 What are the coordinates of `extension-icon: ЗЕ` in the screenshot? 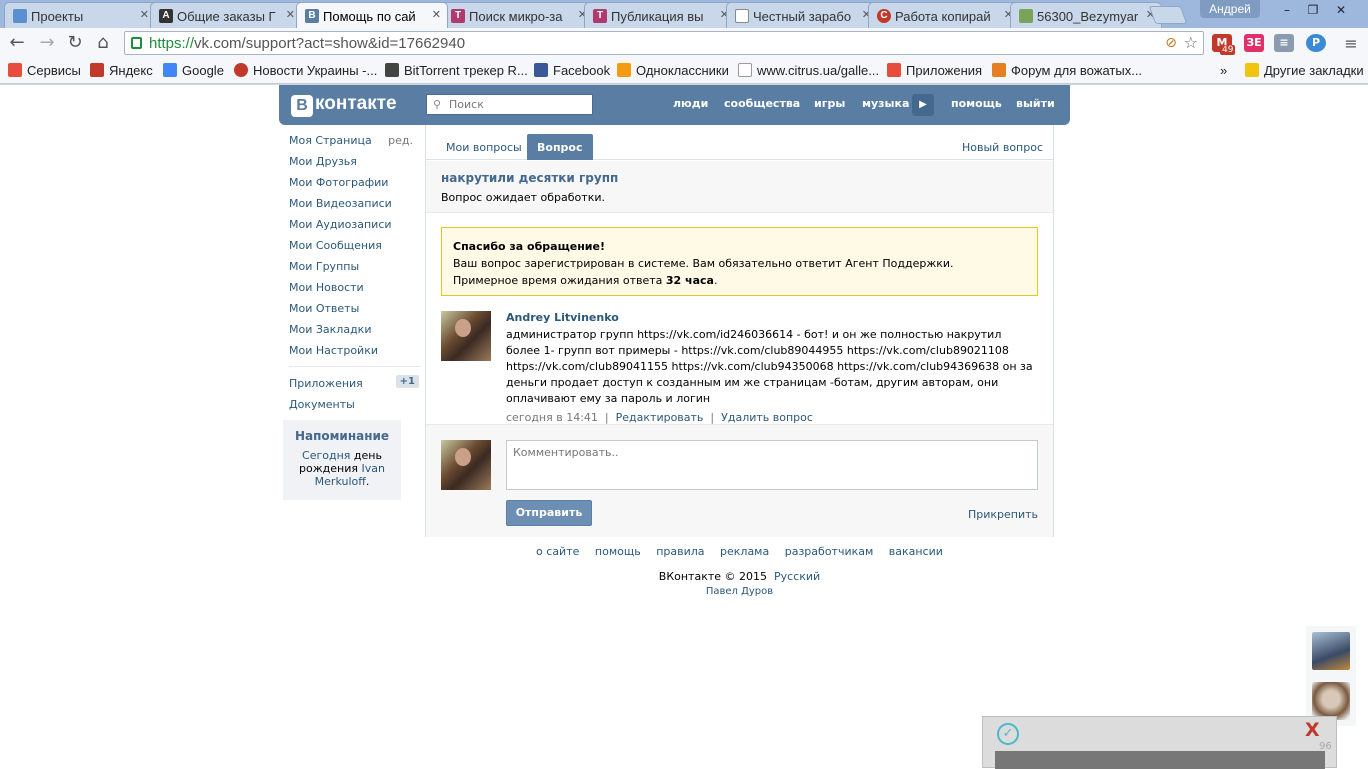 It's located at (1254, 43).